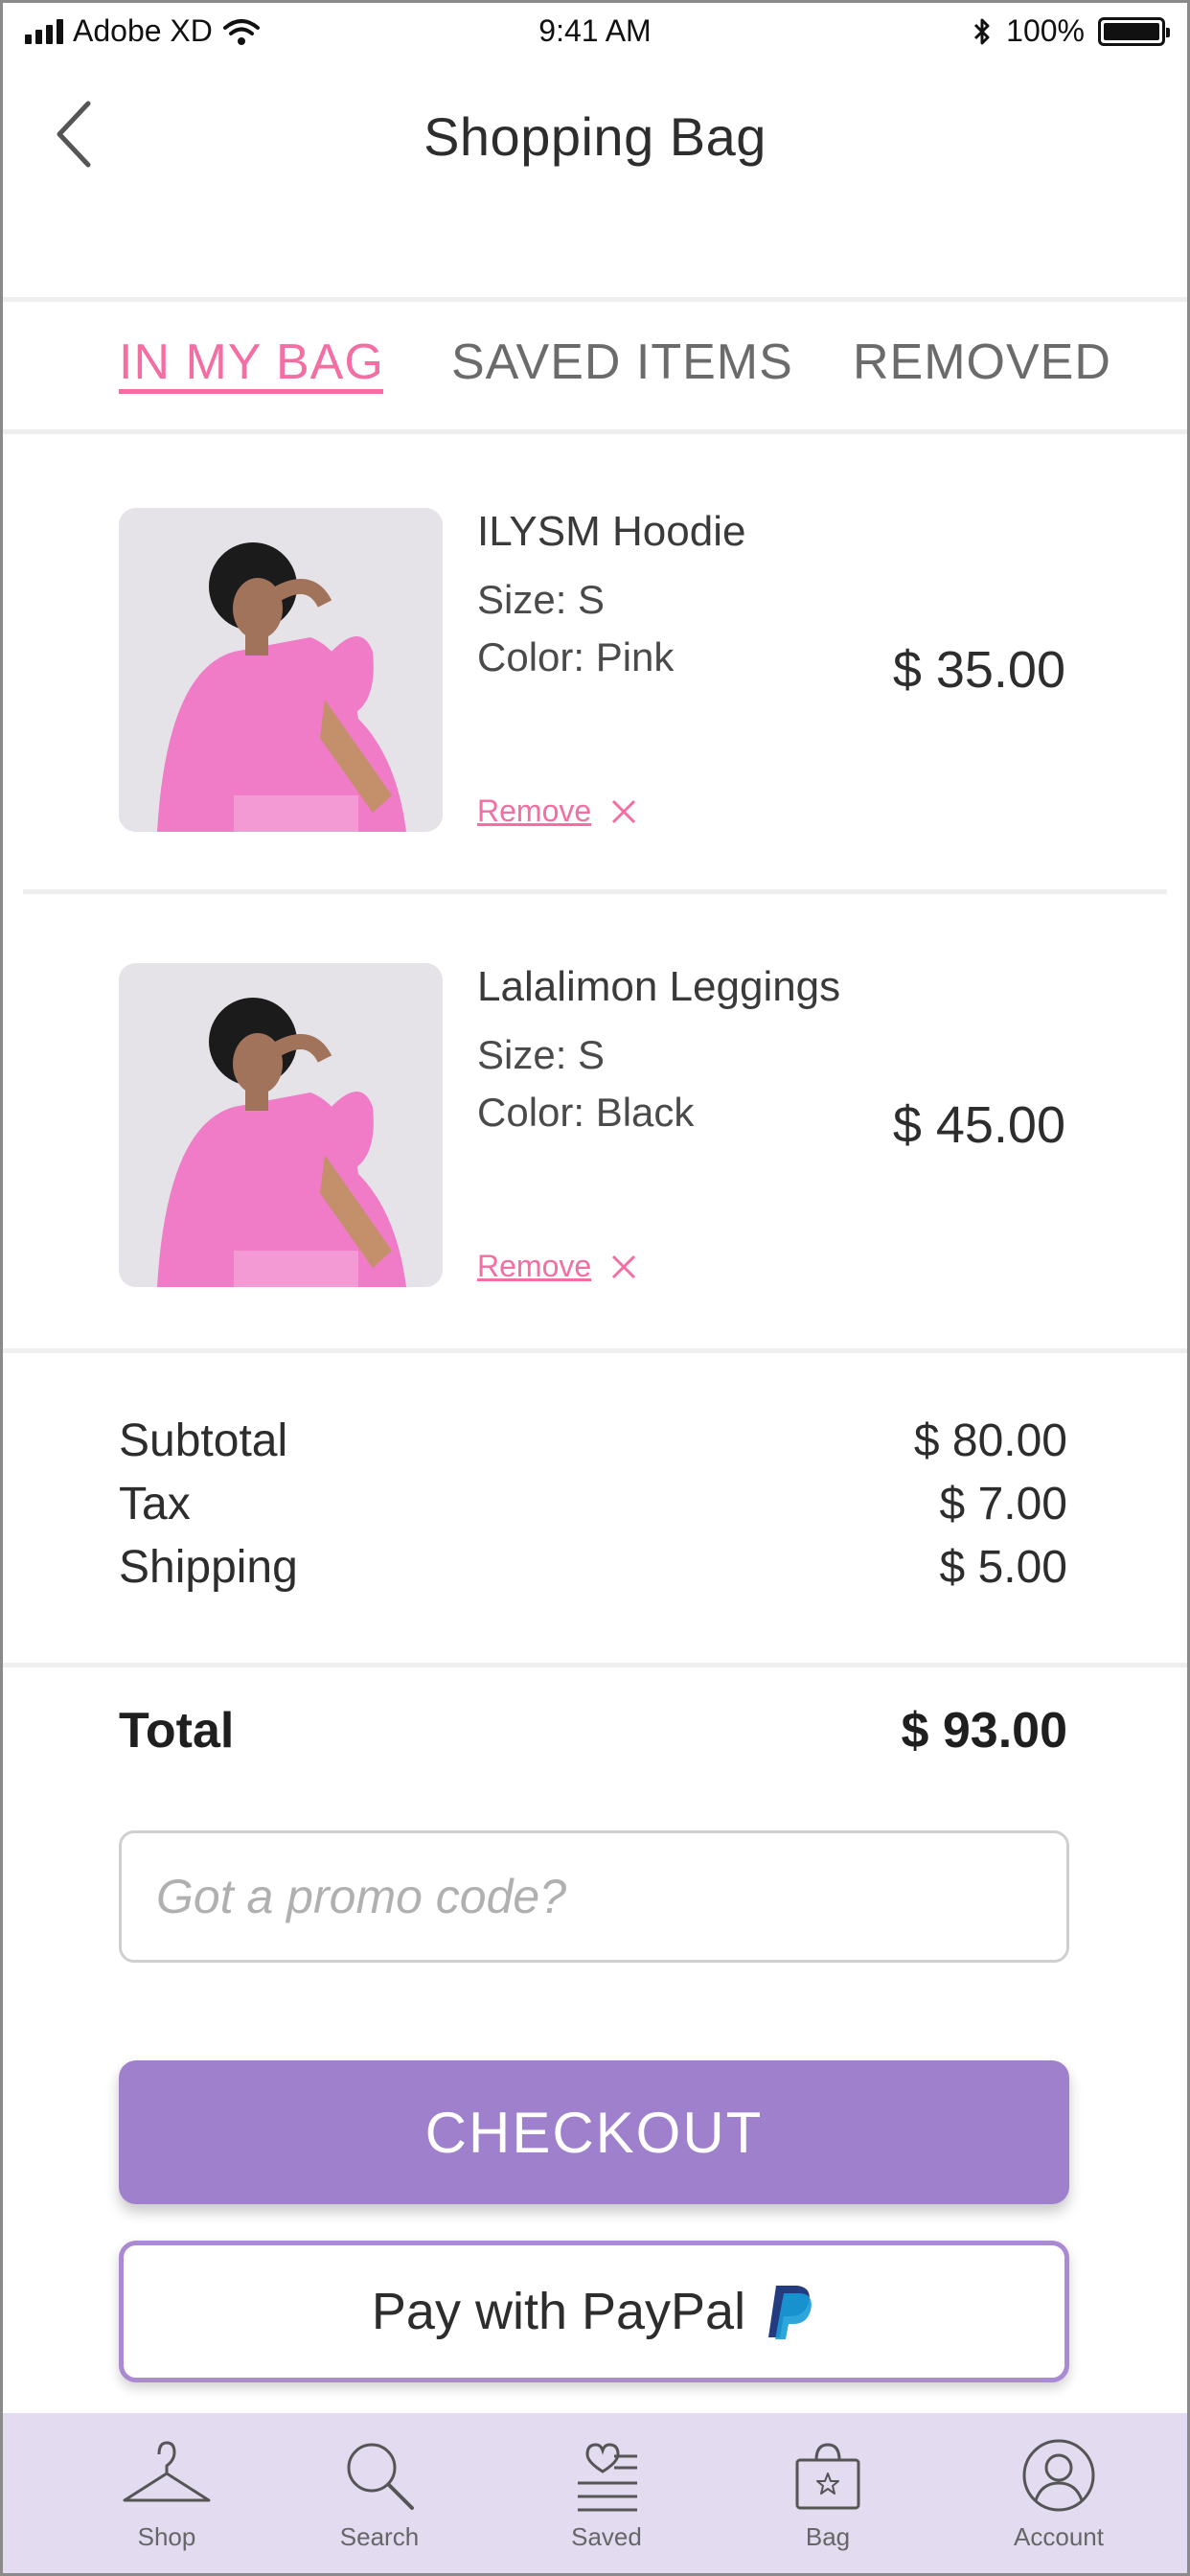  Describe the element at coordinates (155, 1504) in the screenshot. I see `tax-label: Tax` at that location.